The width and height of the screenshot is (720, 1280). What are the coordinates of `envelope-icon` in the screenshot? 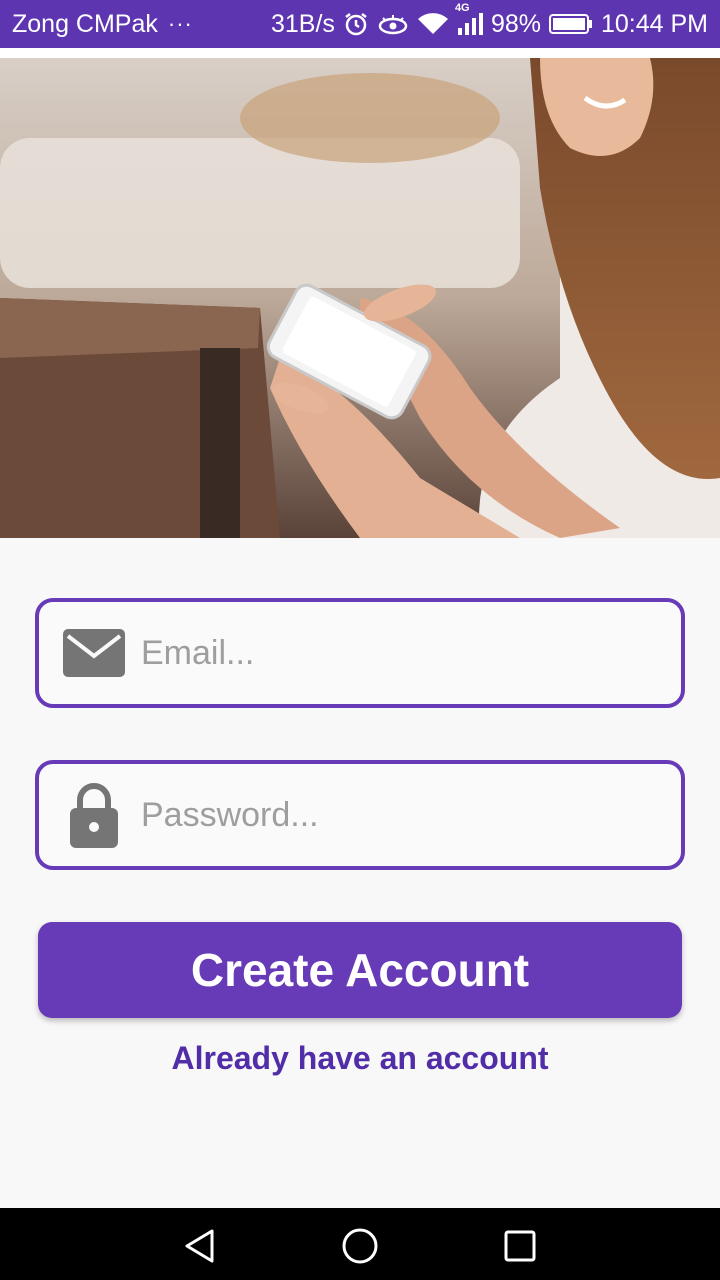 It's located at (94, 653).